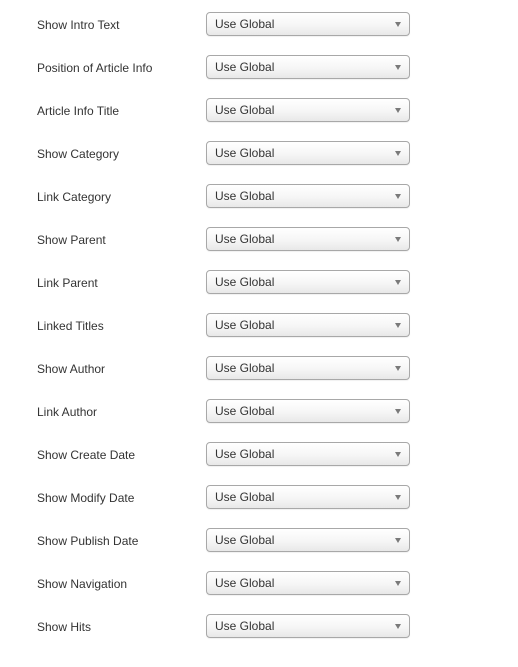 This screenshot has width=518, height=667. Describe the element at coordinates (308, 110) in the screenshot. I see `article-info-title-select: Use Global` at that location.